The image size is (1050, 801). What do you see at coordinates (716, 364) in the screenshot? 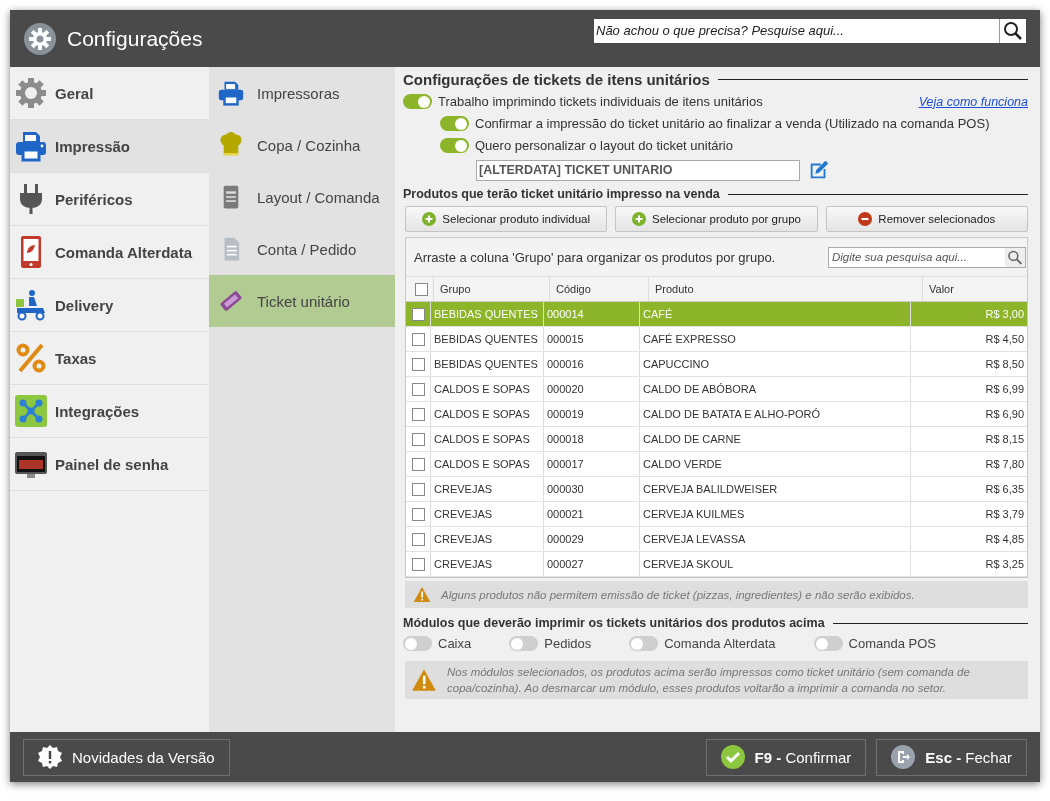
I see `table-row: BEBIDAS QUENTES 000016 CAPUCCINO R$ 8,50` at bounding box center [716, 364].